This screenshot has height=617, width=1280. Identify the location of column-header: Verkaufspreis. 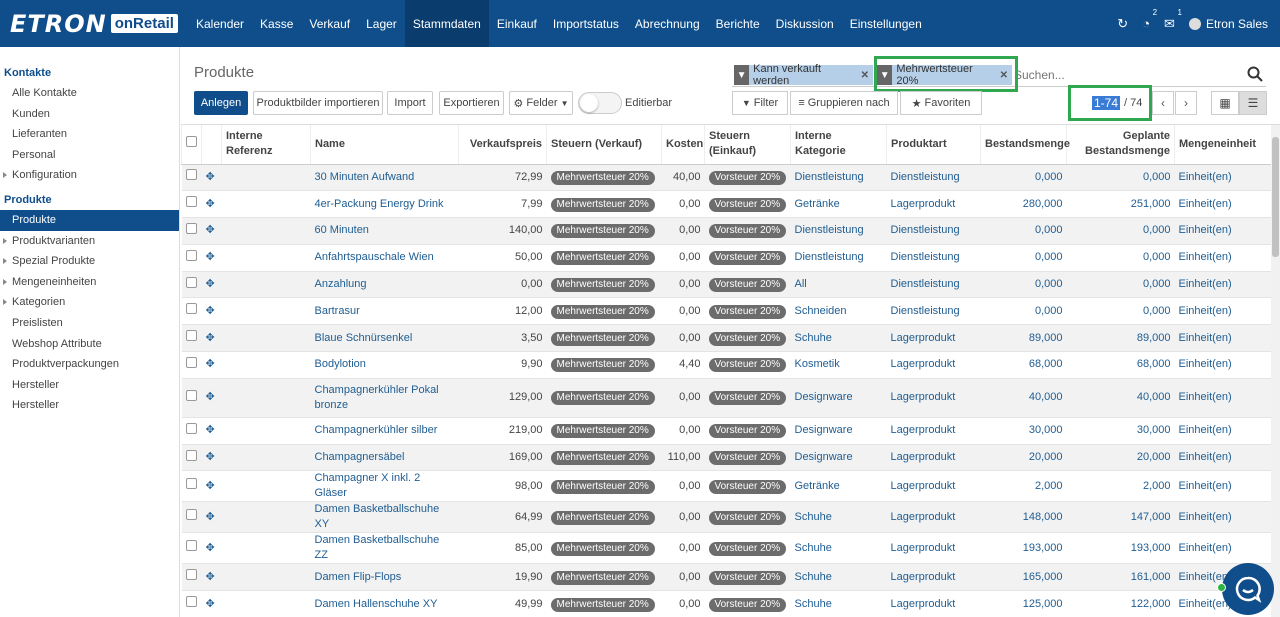
(502, 145).